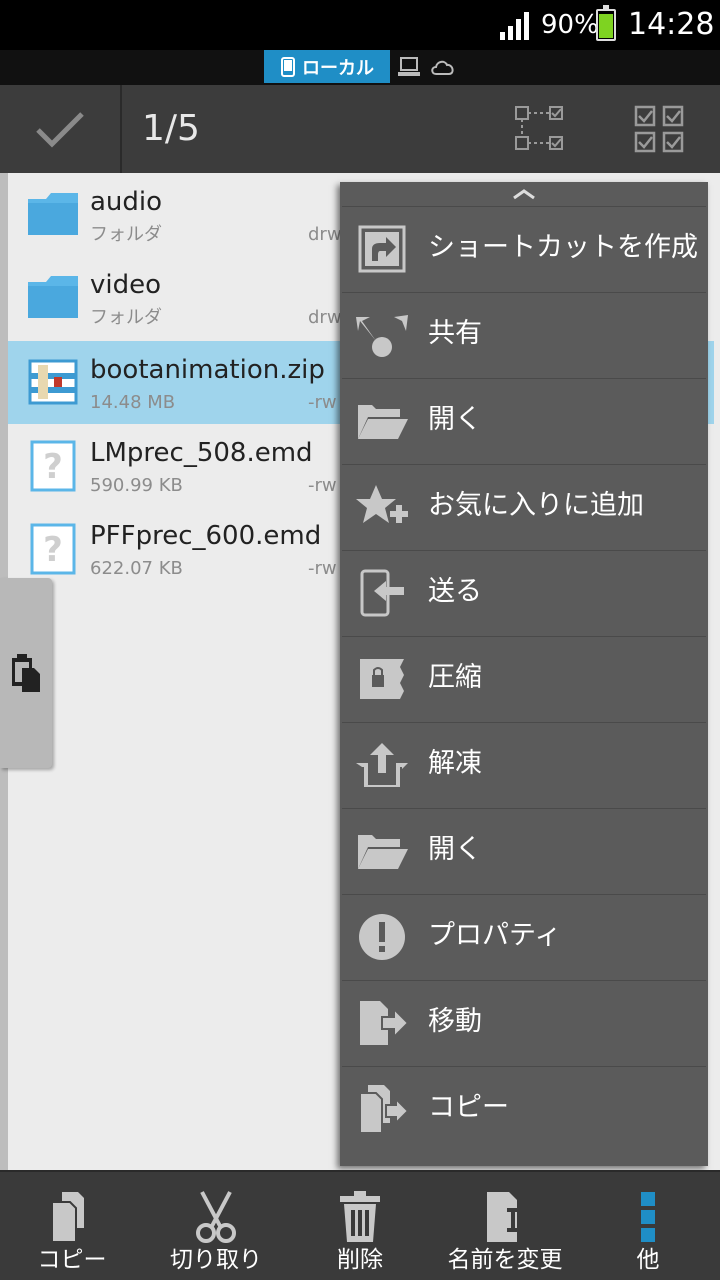  I want to click on file-meta: 14.48 MB, so click(133, 402).